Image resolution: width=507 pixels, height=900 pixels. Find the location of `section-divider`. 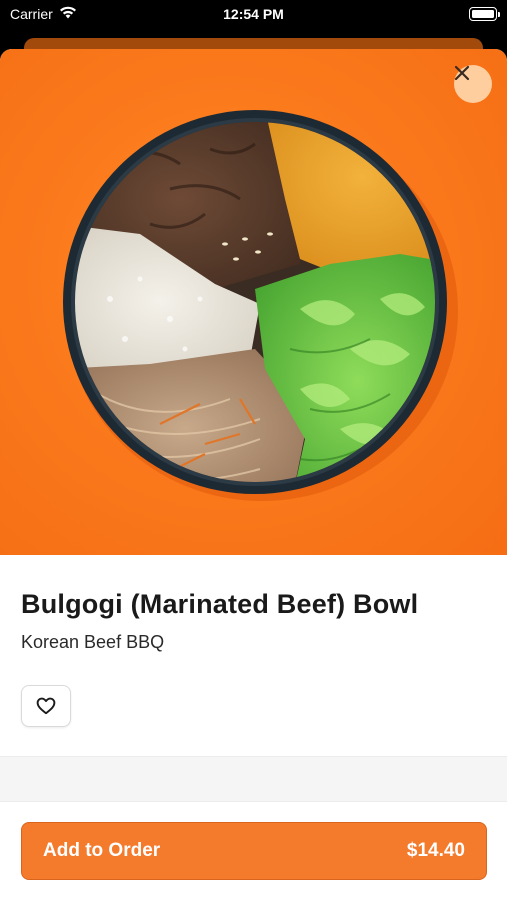

section-divider is located at coordinates (253, 779).